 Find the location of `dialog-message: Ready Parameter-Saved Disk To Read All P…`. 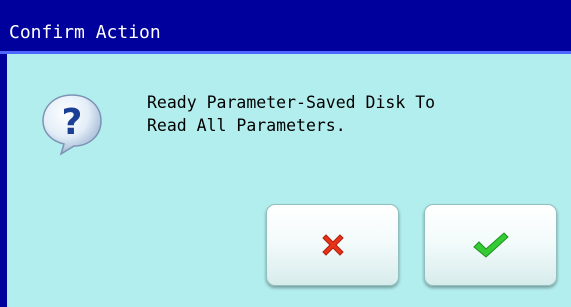

dialog-message: Ready Parameter-Saved Disk To Read All P… is located at coordinates (337, 114).